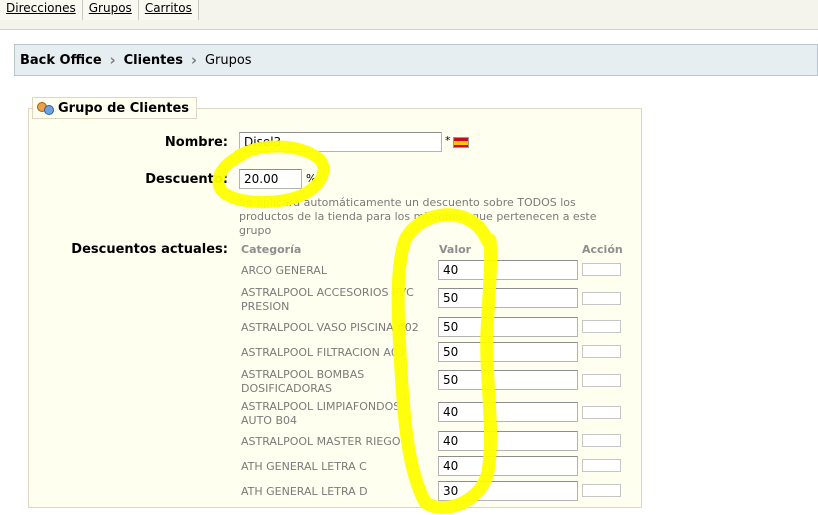 The image size is (818, 515). I want to click on descuento-label: Descuento:, so click(186, 179).